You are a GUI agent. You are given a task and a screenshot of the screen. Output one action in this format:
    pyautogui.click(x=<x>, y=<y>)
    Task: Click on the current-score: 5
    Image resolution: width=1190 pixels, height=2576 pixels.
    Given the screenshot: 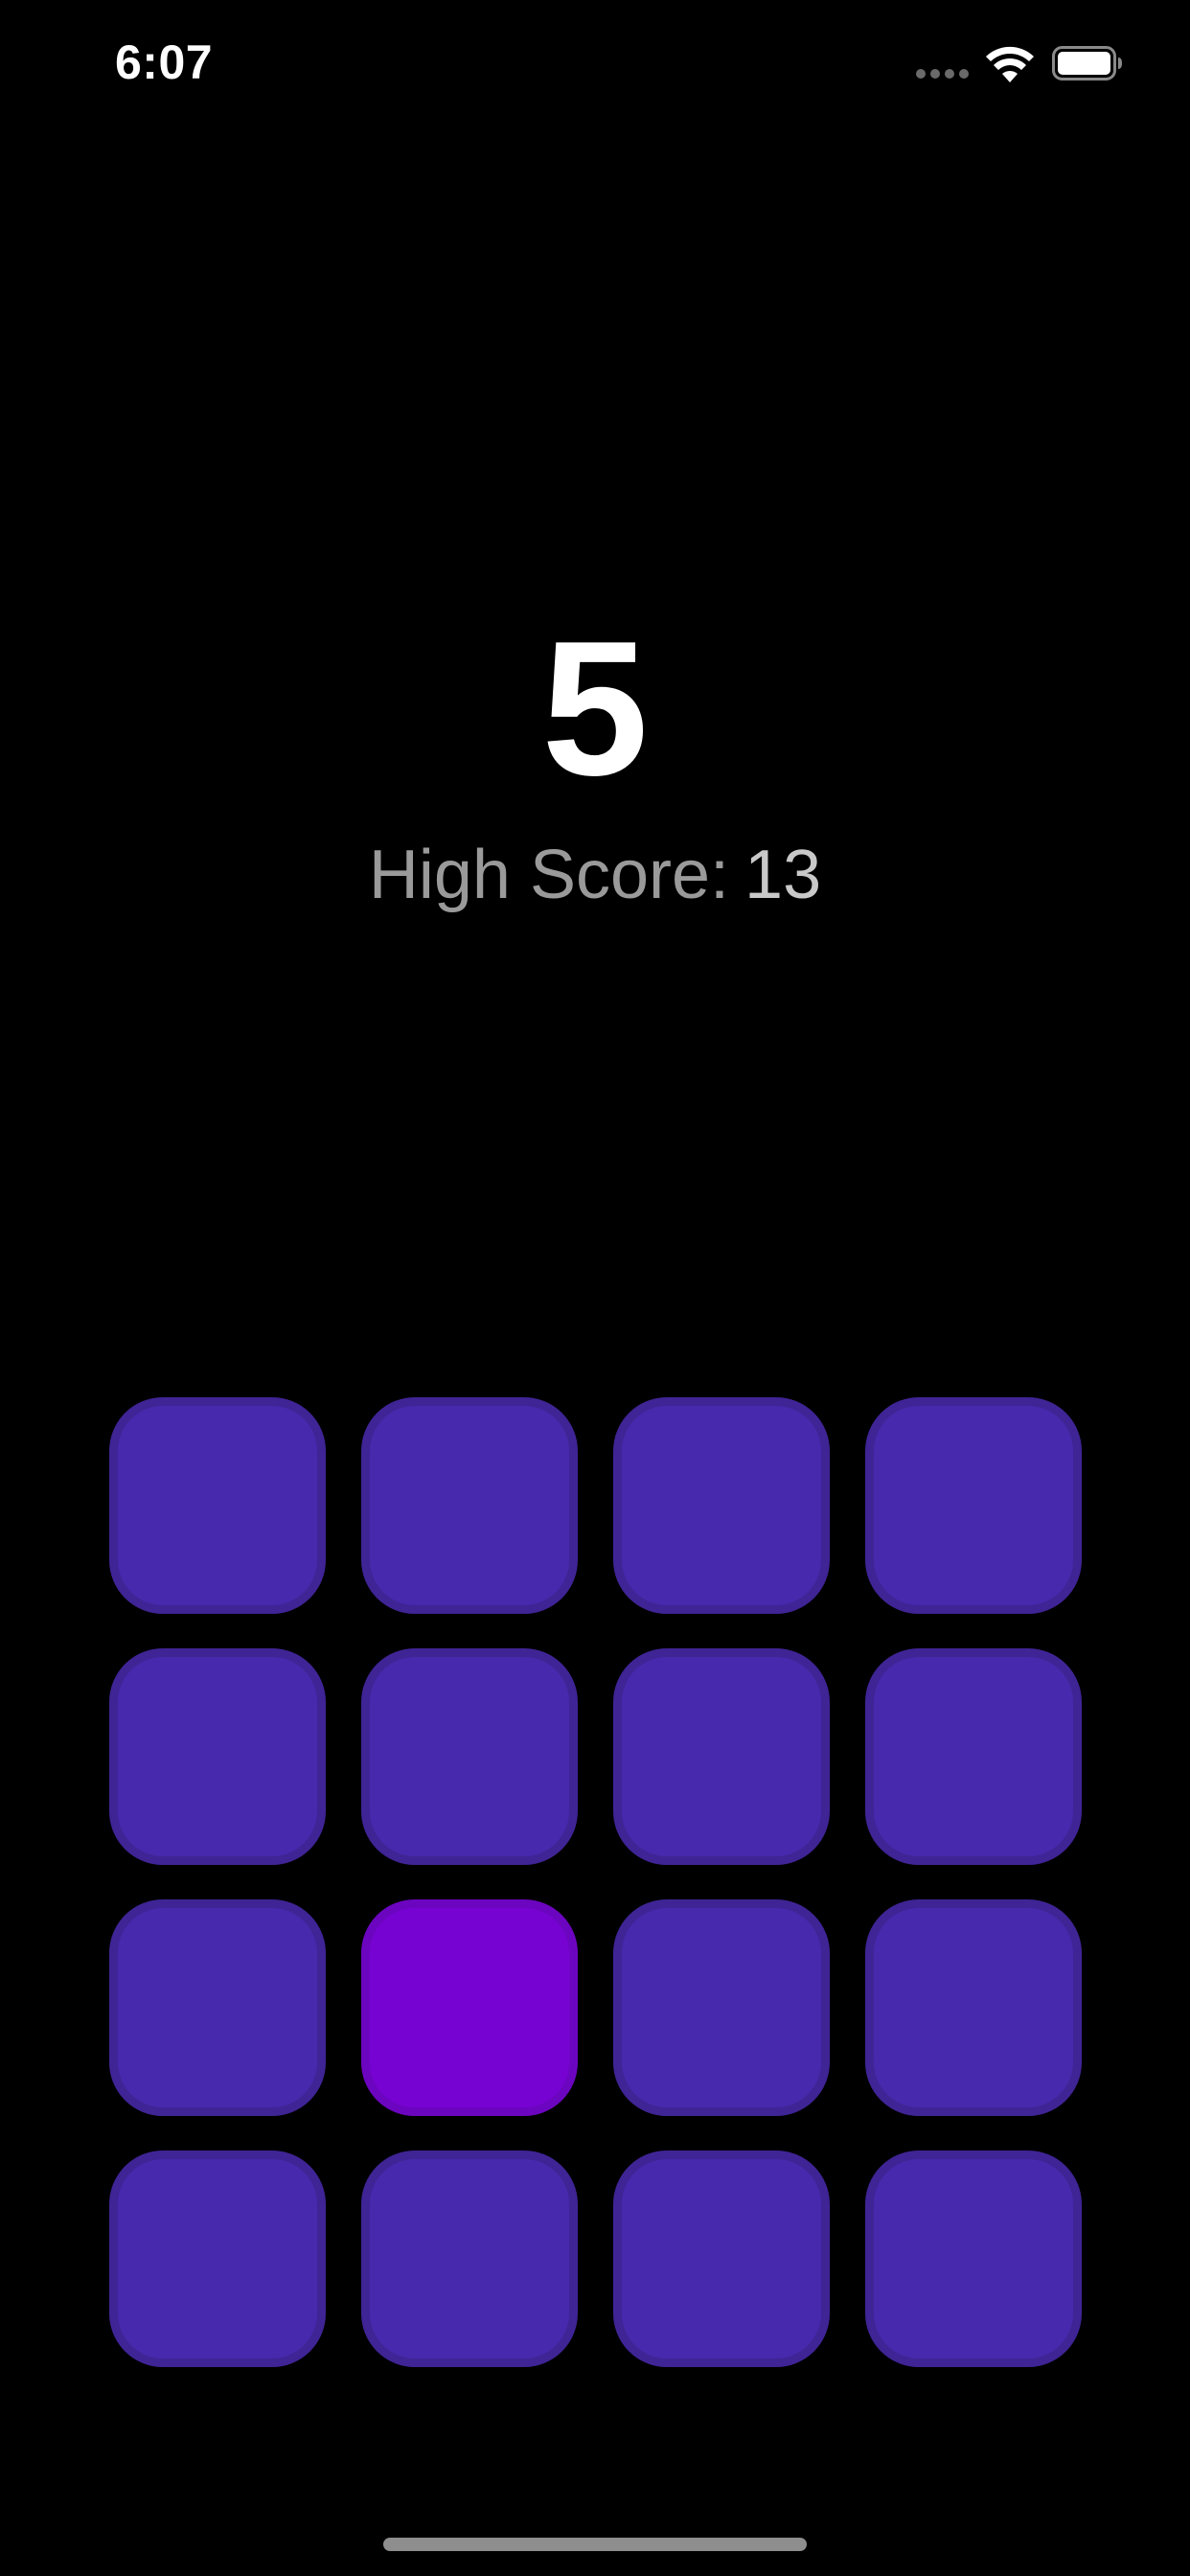 What is the action you would take?
    pyautogui.click(x=595, y=709)
    